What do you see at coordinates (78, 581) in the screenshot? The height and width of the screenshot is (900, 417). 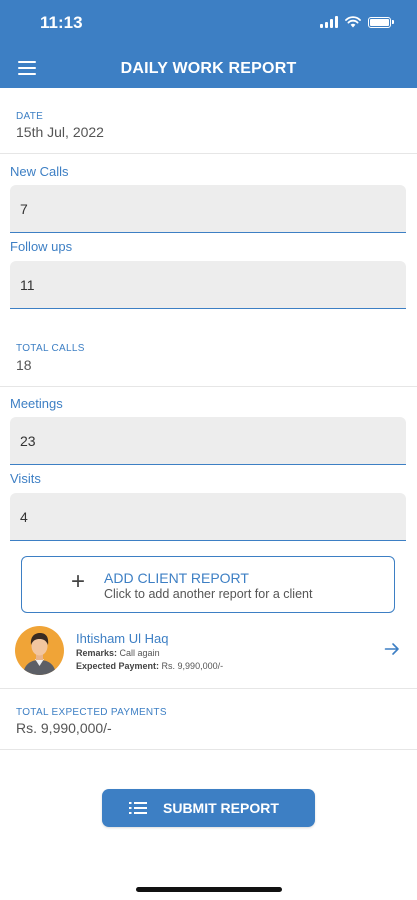 I see `plus-icon: +` at bounding box center [78, 581].